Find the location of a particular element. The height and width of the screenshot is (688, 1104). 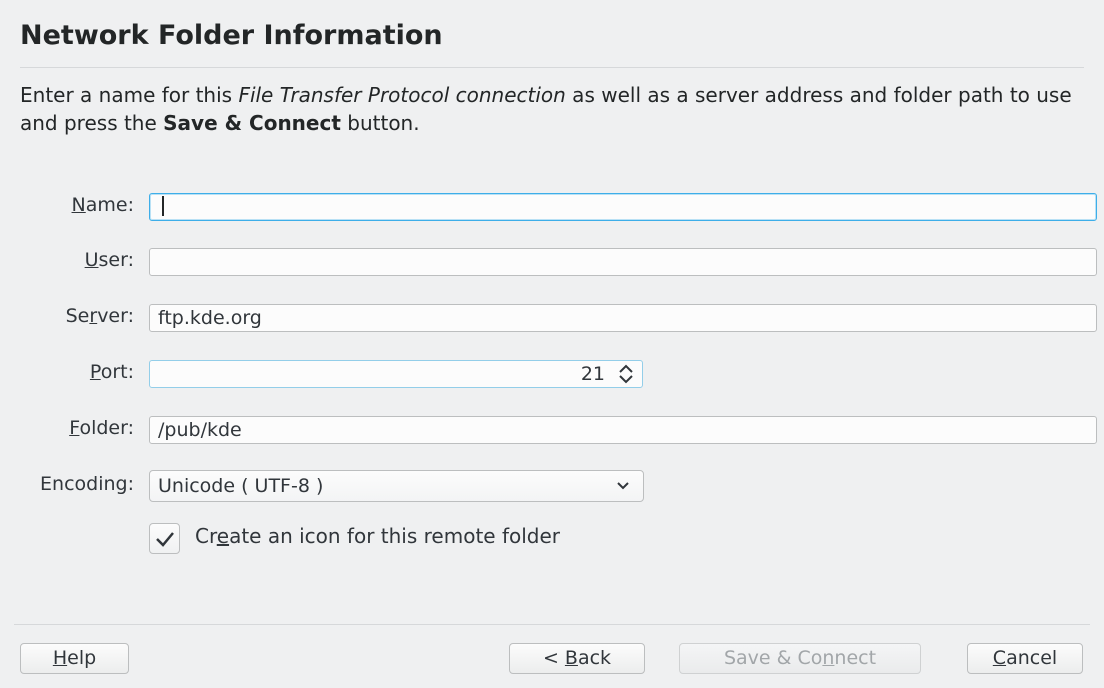

folder-field-value: /pub/kde is located at coordinates (200, 430).